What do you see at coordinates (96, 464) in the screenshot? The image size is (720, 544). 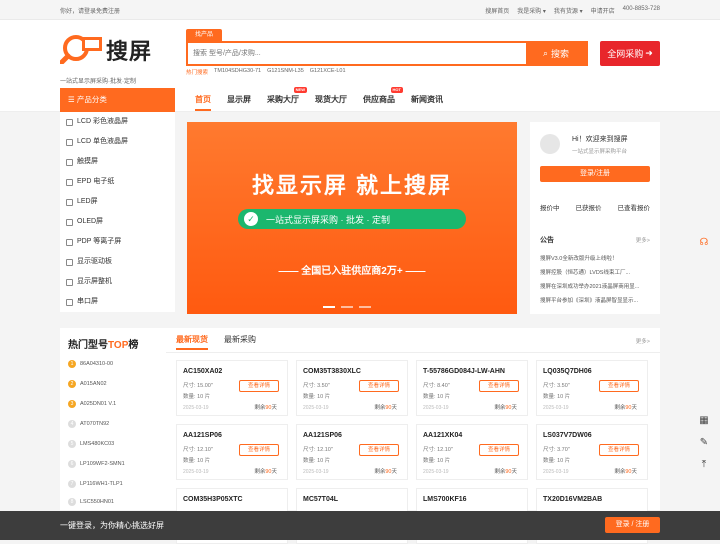 I see `hot-model-item: 6 LP109WF2-SMN1` at bounding box center [96, 464].